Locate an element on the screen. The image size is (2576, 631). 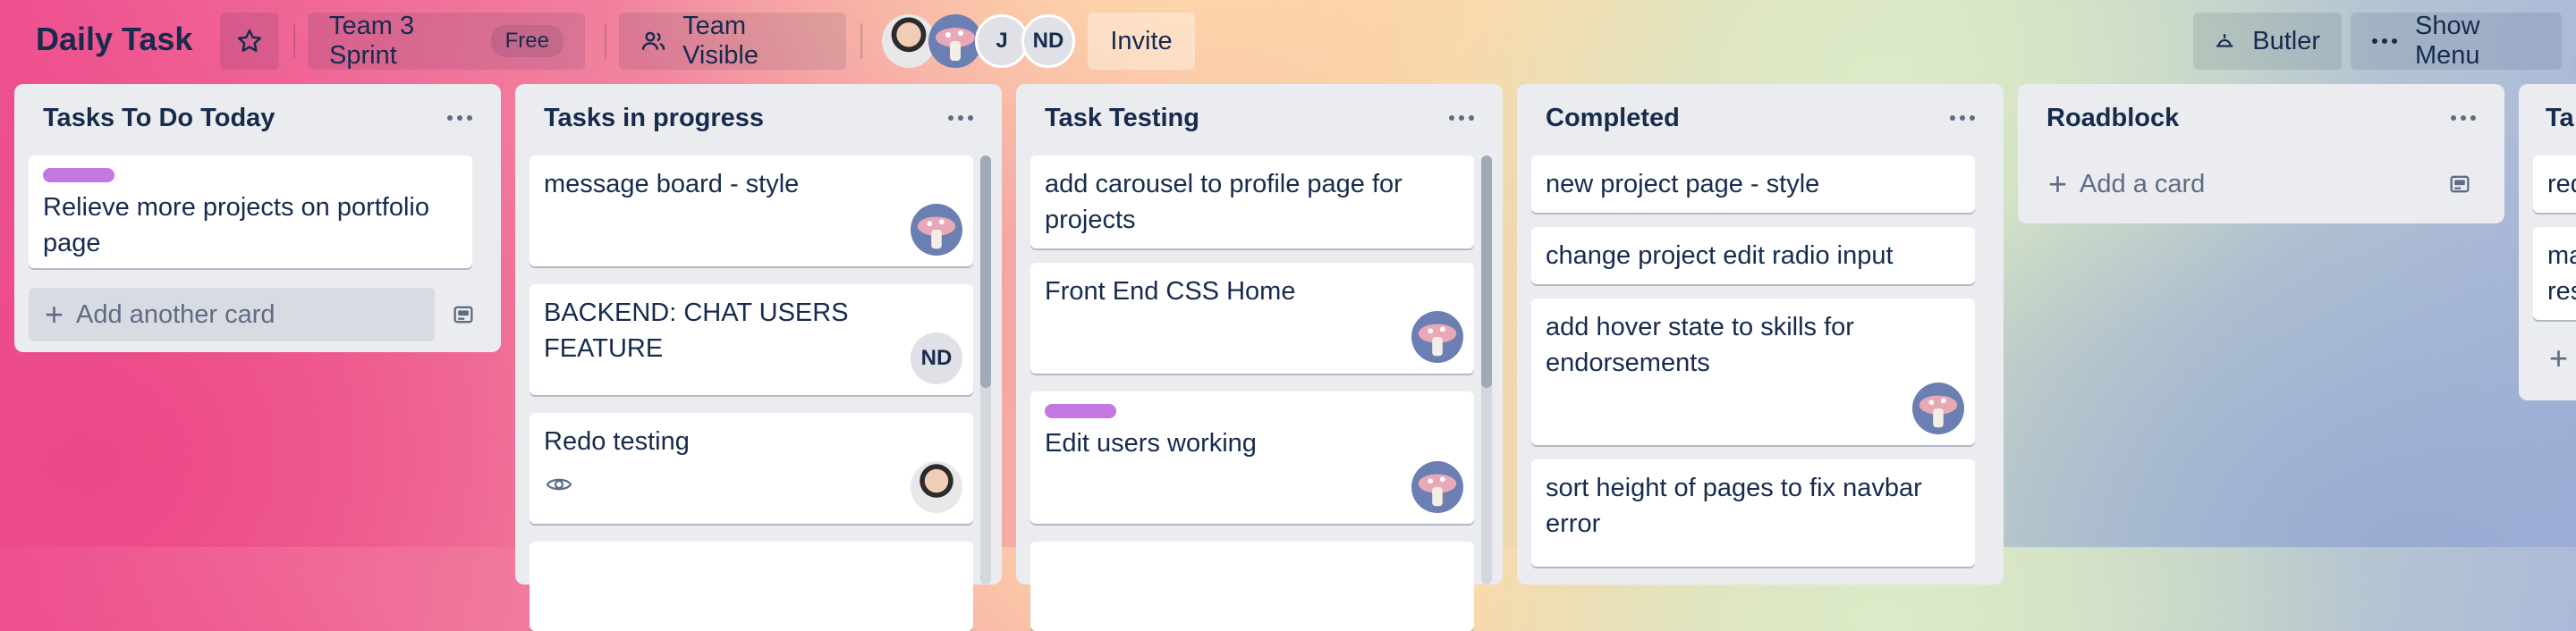
star-button is located at coordinates (249, 41).